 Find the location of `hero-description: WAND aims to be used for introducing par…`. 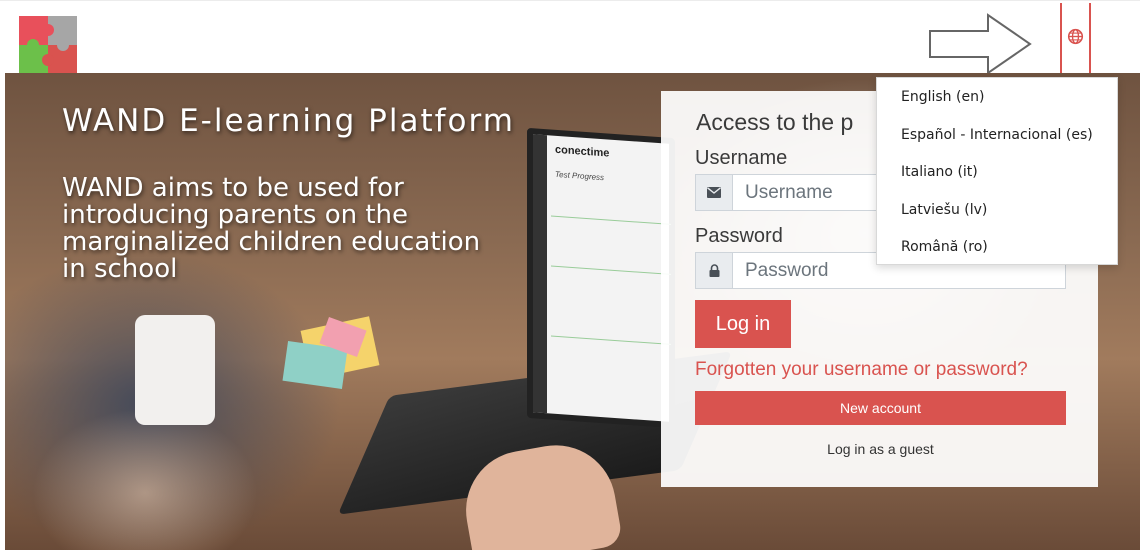

hero-description: WAND aims to be used for introducing par… is located at coordinates (271, 228).